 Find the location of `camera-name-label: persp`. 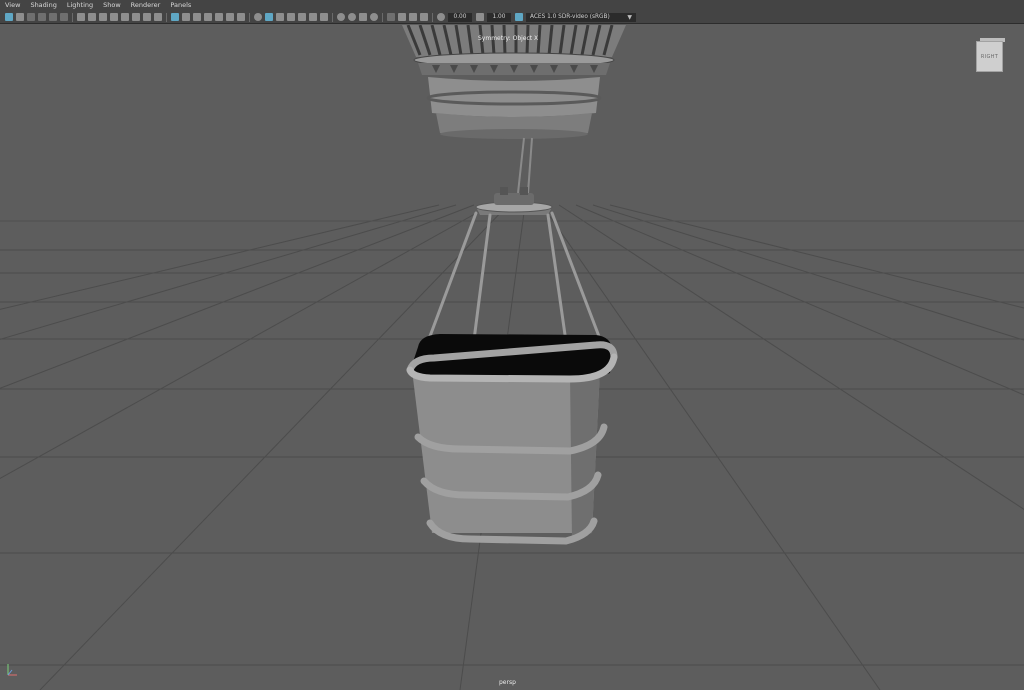

camera-name-label: persp is located at coordinates (507, 682).